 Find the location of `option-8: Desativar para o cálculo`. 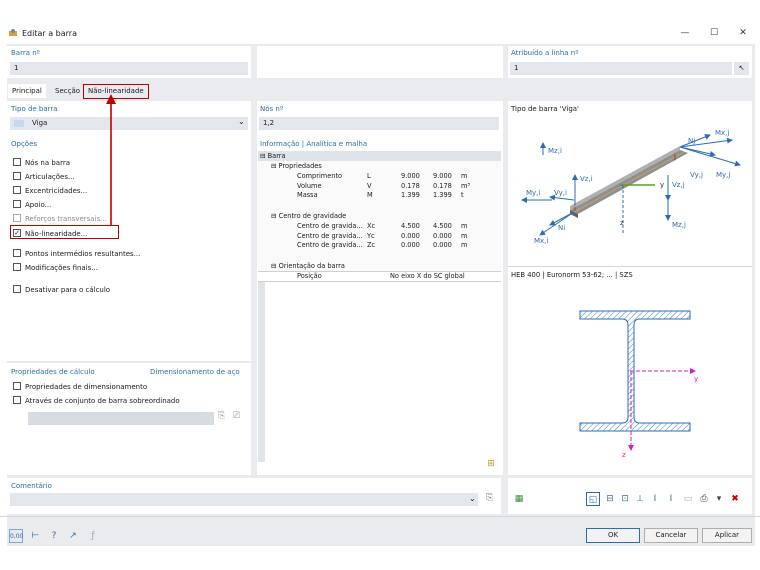

option-8: Desativar para o cálculo is located at coordinates (62, 289).